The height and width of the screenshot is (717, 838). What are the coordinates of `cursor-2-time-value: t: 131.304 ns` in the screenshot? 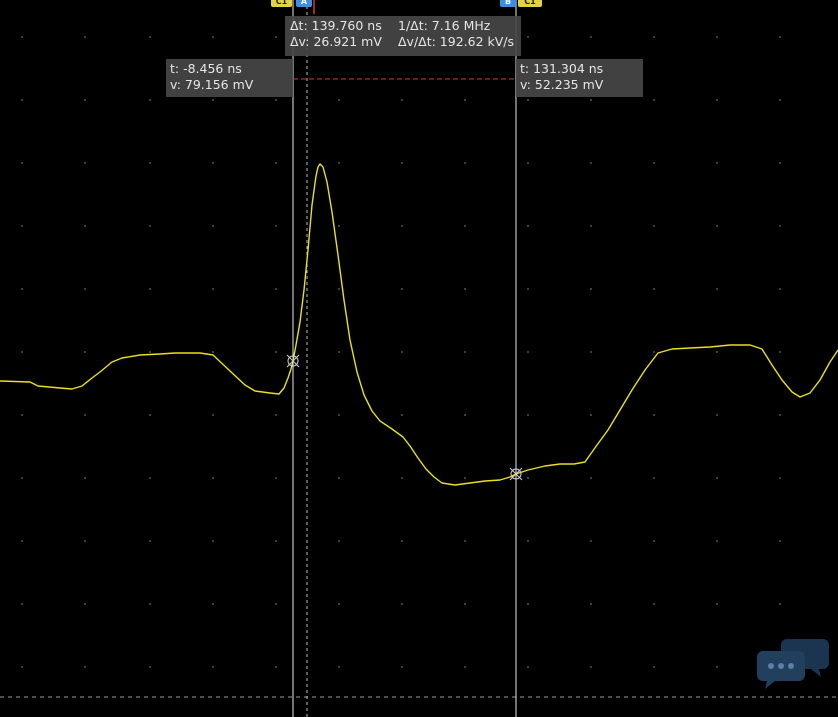 It's located at (562, 68).